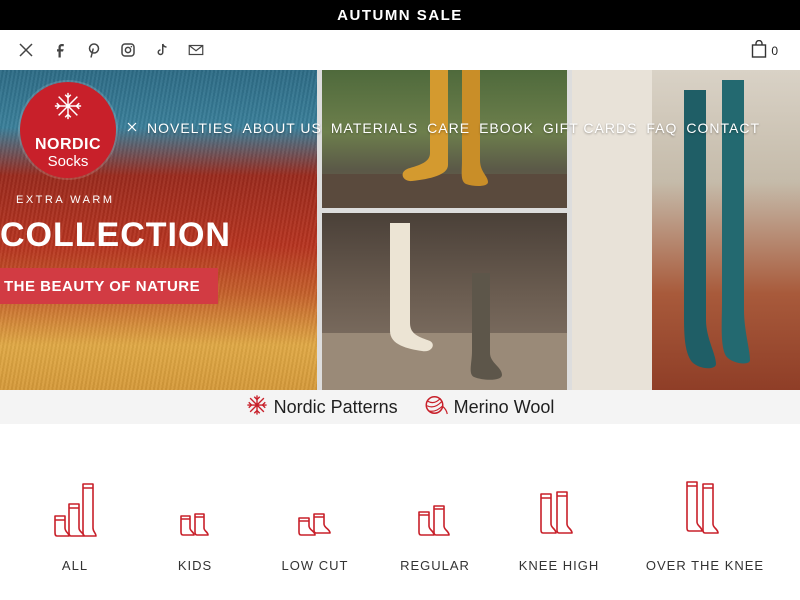 The height and width of the screenshot is (600, 800). What do you see at coordinates (68, 161) in the screenshot?
I see `logo-line-2: Socks` at bounding box center [68, 161].